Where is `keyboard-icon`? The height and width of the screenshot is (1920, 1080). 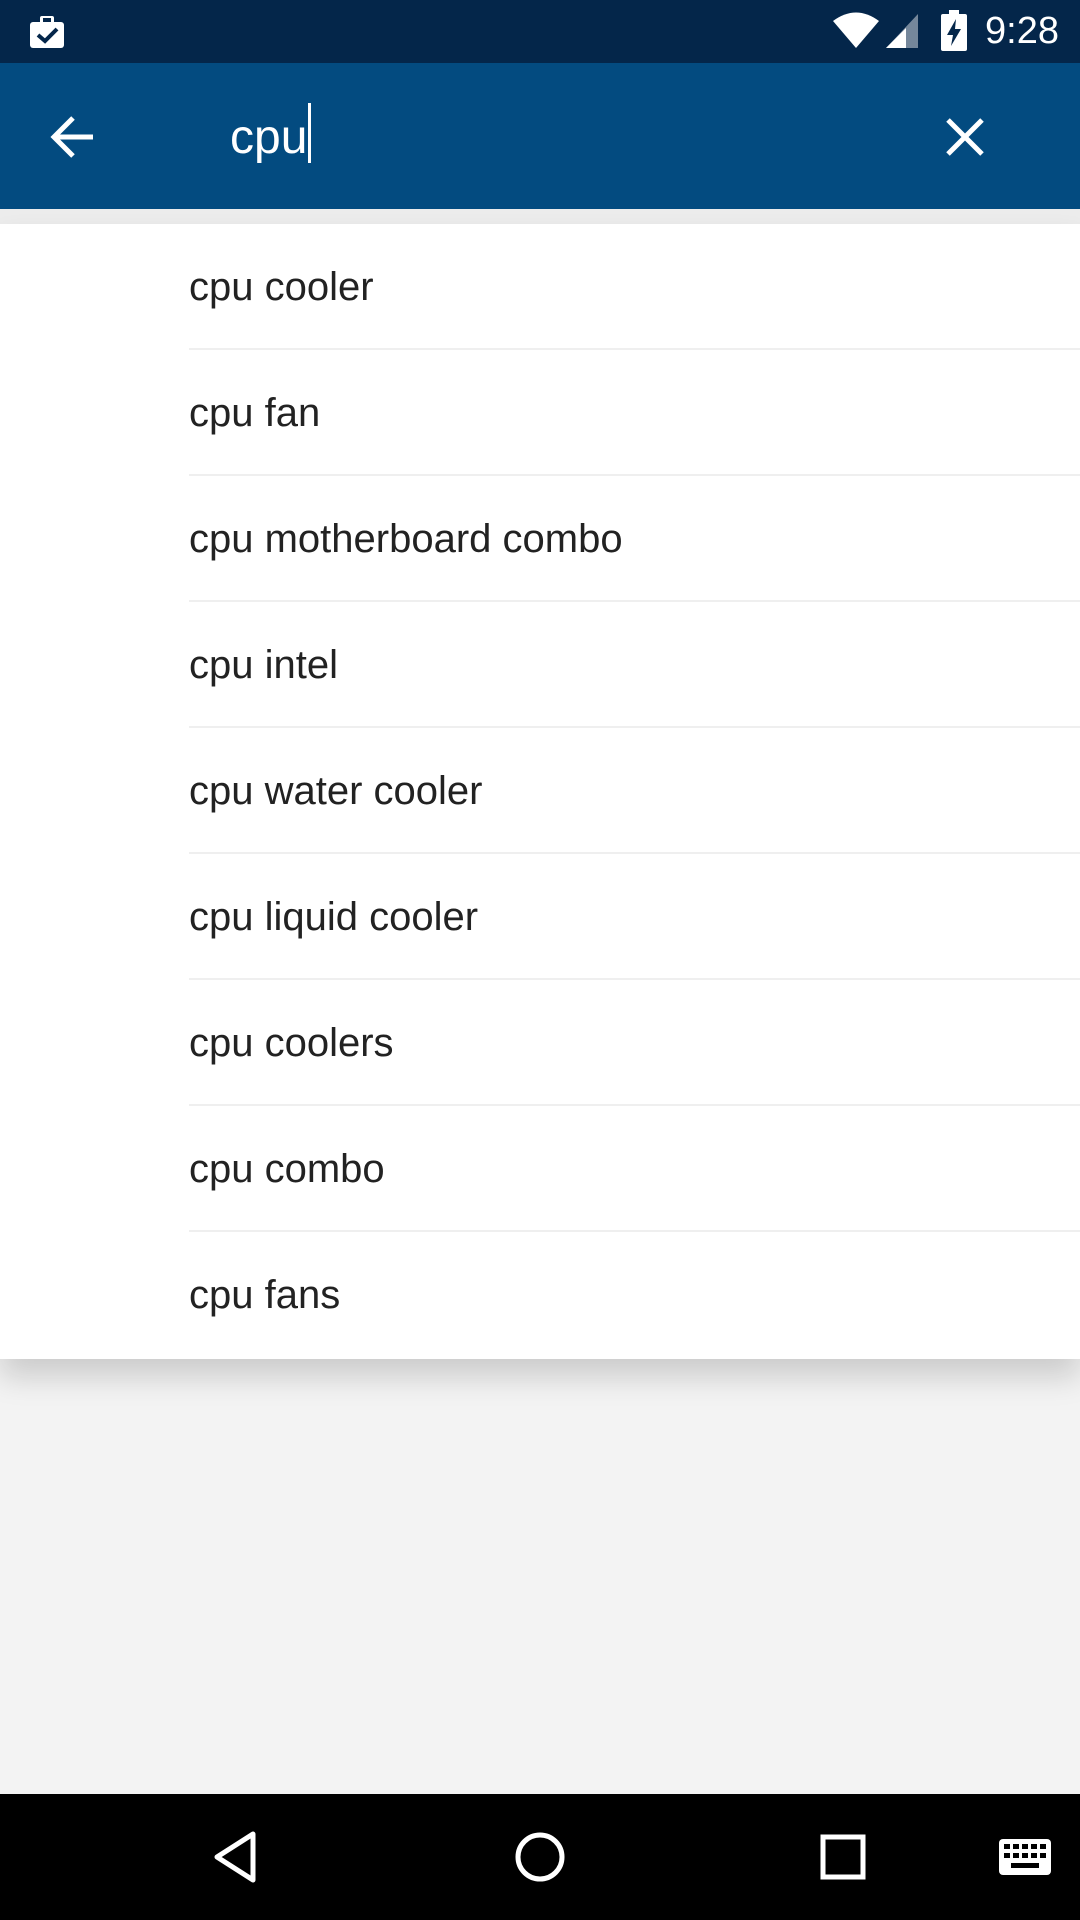 keyboard-icon is located at coordinates (1025, 1857).